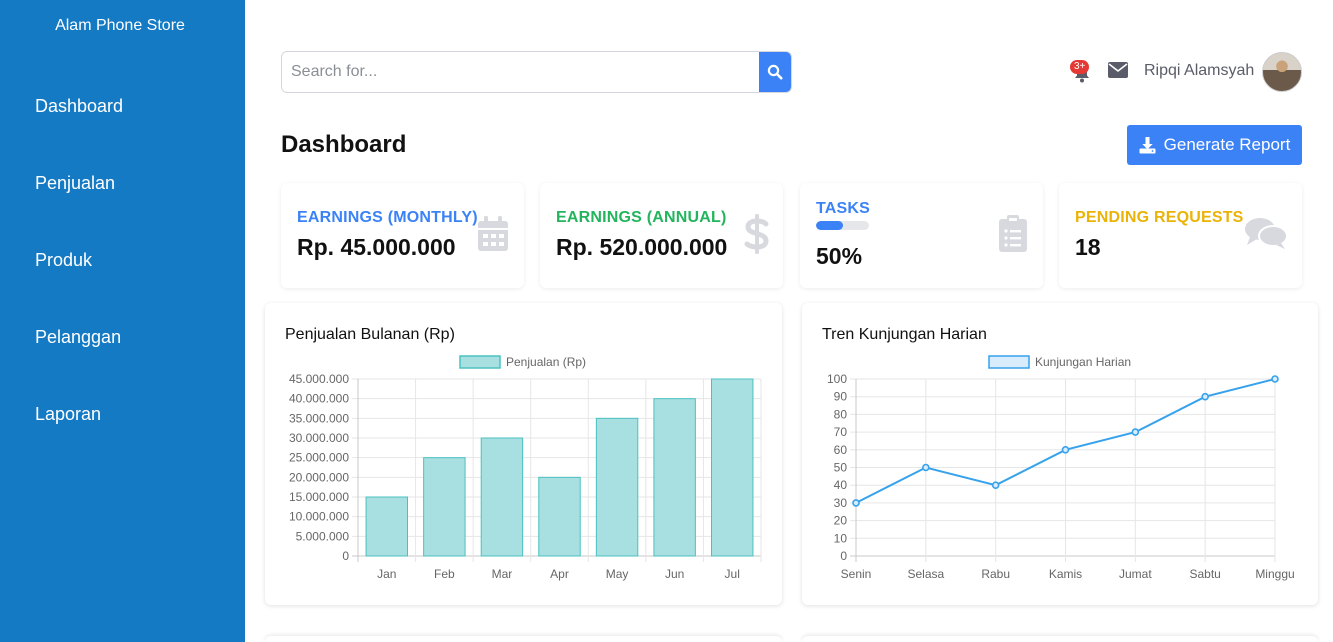 This screenshot has width=1333, height=642. Describe the element at coordinates (921, 235) in the screenshot. I see `card-tasks: TASKS 50%` at that location.